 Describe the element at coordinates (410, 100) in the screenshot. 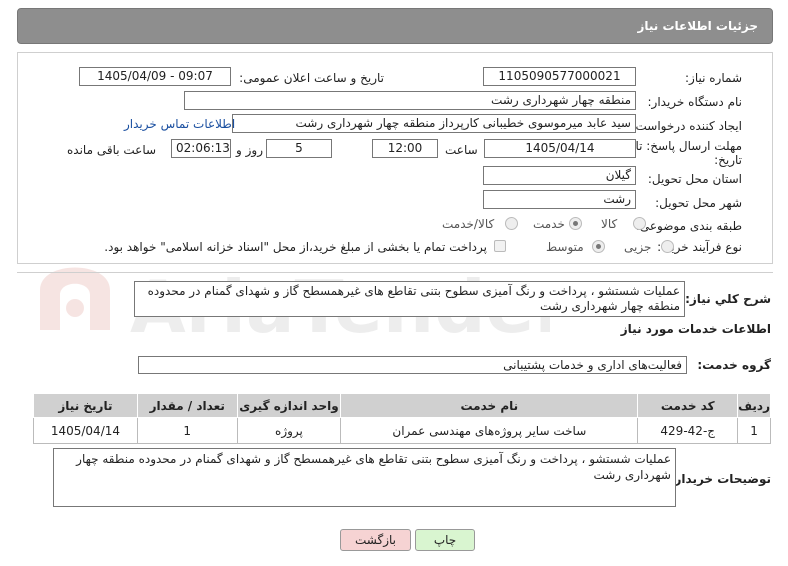

I see `buyer-org-field: منطقه چهار شهرداری رشت` at that location.